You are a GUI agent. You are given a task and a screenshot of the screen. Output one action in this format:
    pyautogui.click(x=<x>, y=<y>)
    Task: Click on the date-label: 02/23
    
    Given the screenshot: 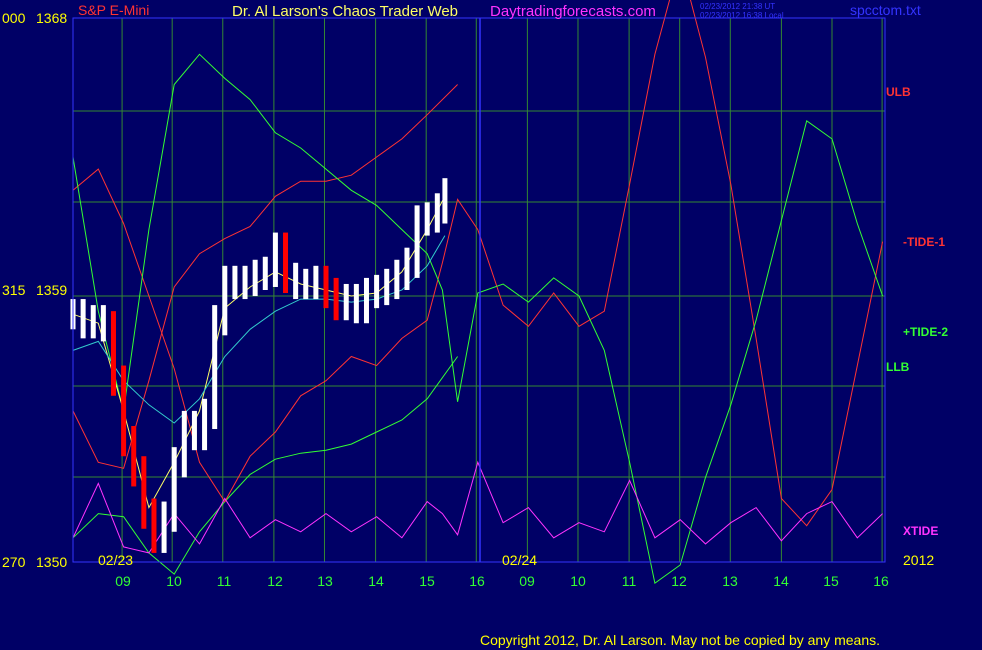 What is the action you would take?
    pyautogui.click(x=115, y=560)
    